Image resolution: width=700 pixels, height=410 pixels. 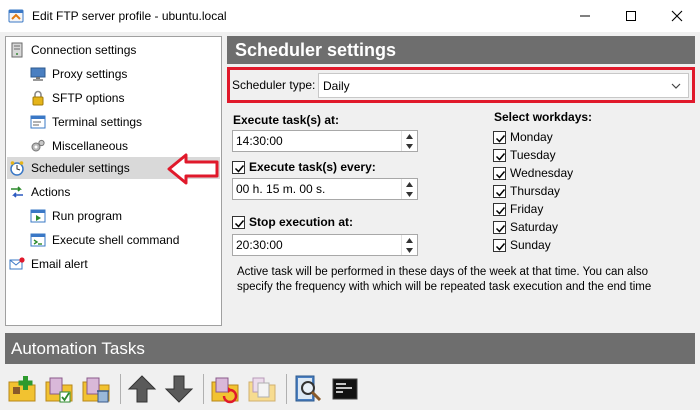 What do you see at coordinates (17, 192) in the screenshot?
I see `arrows-icon` at bounding box center [17, 192].